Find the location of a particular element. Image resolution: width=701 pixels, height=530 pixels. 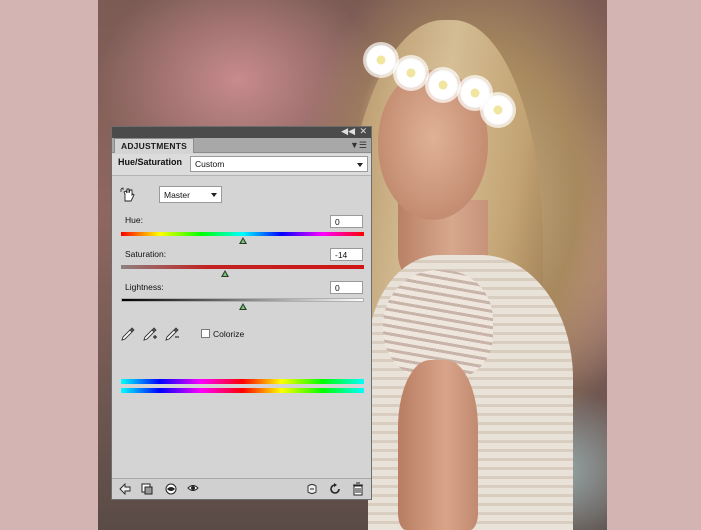

hue-value-input: 0 is located at coordinates (346, 221).